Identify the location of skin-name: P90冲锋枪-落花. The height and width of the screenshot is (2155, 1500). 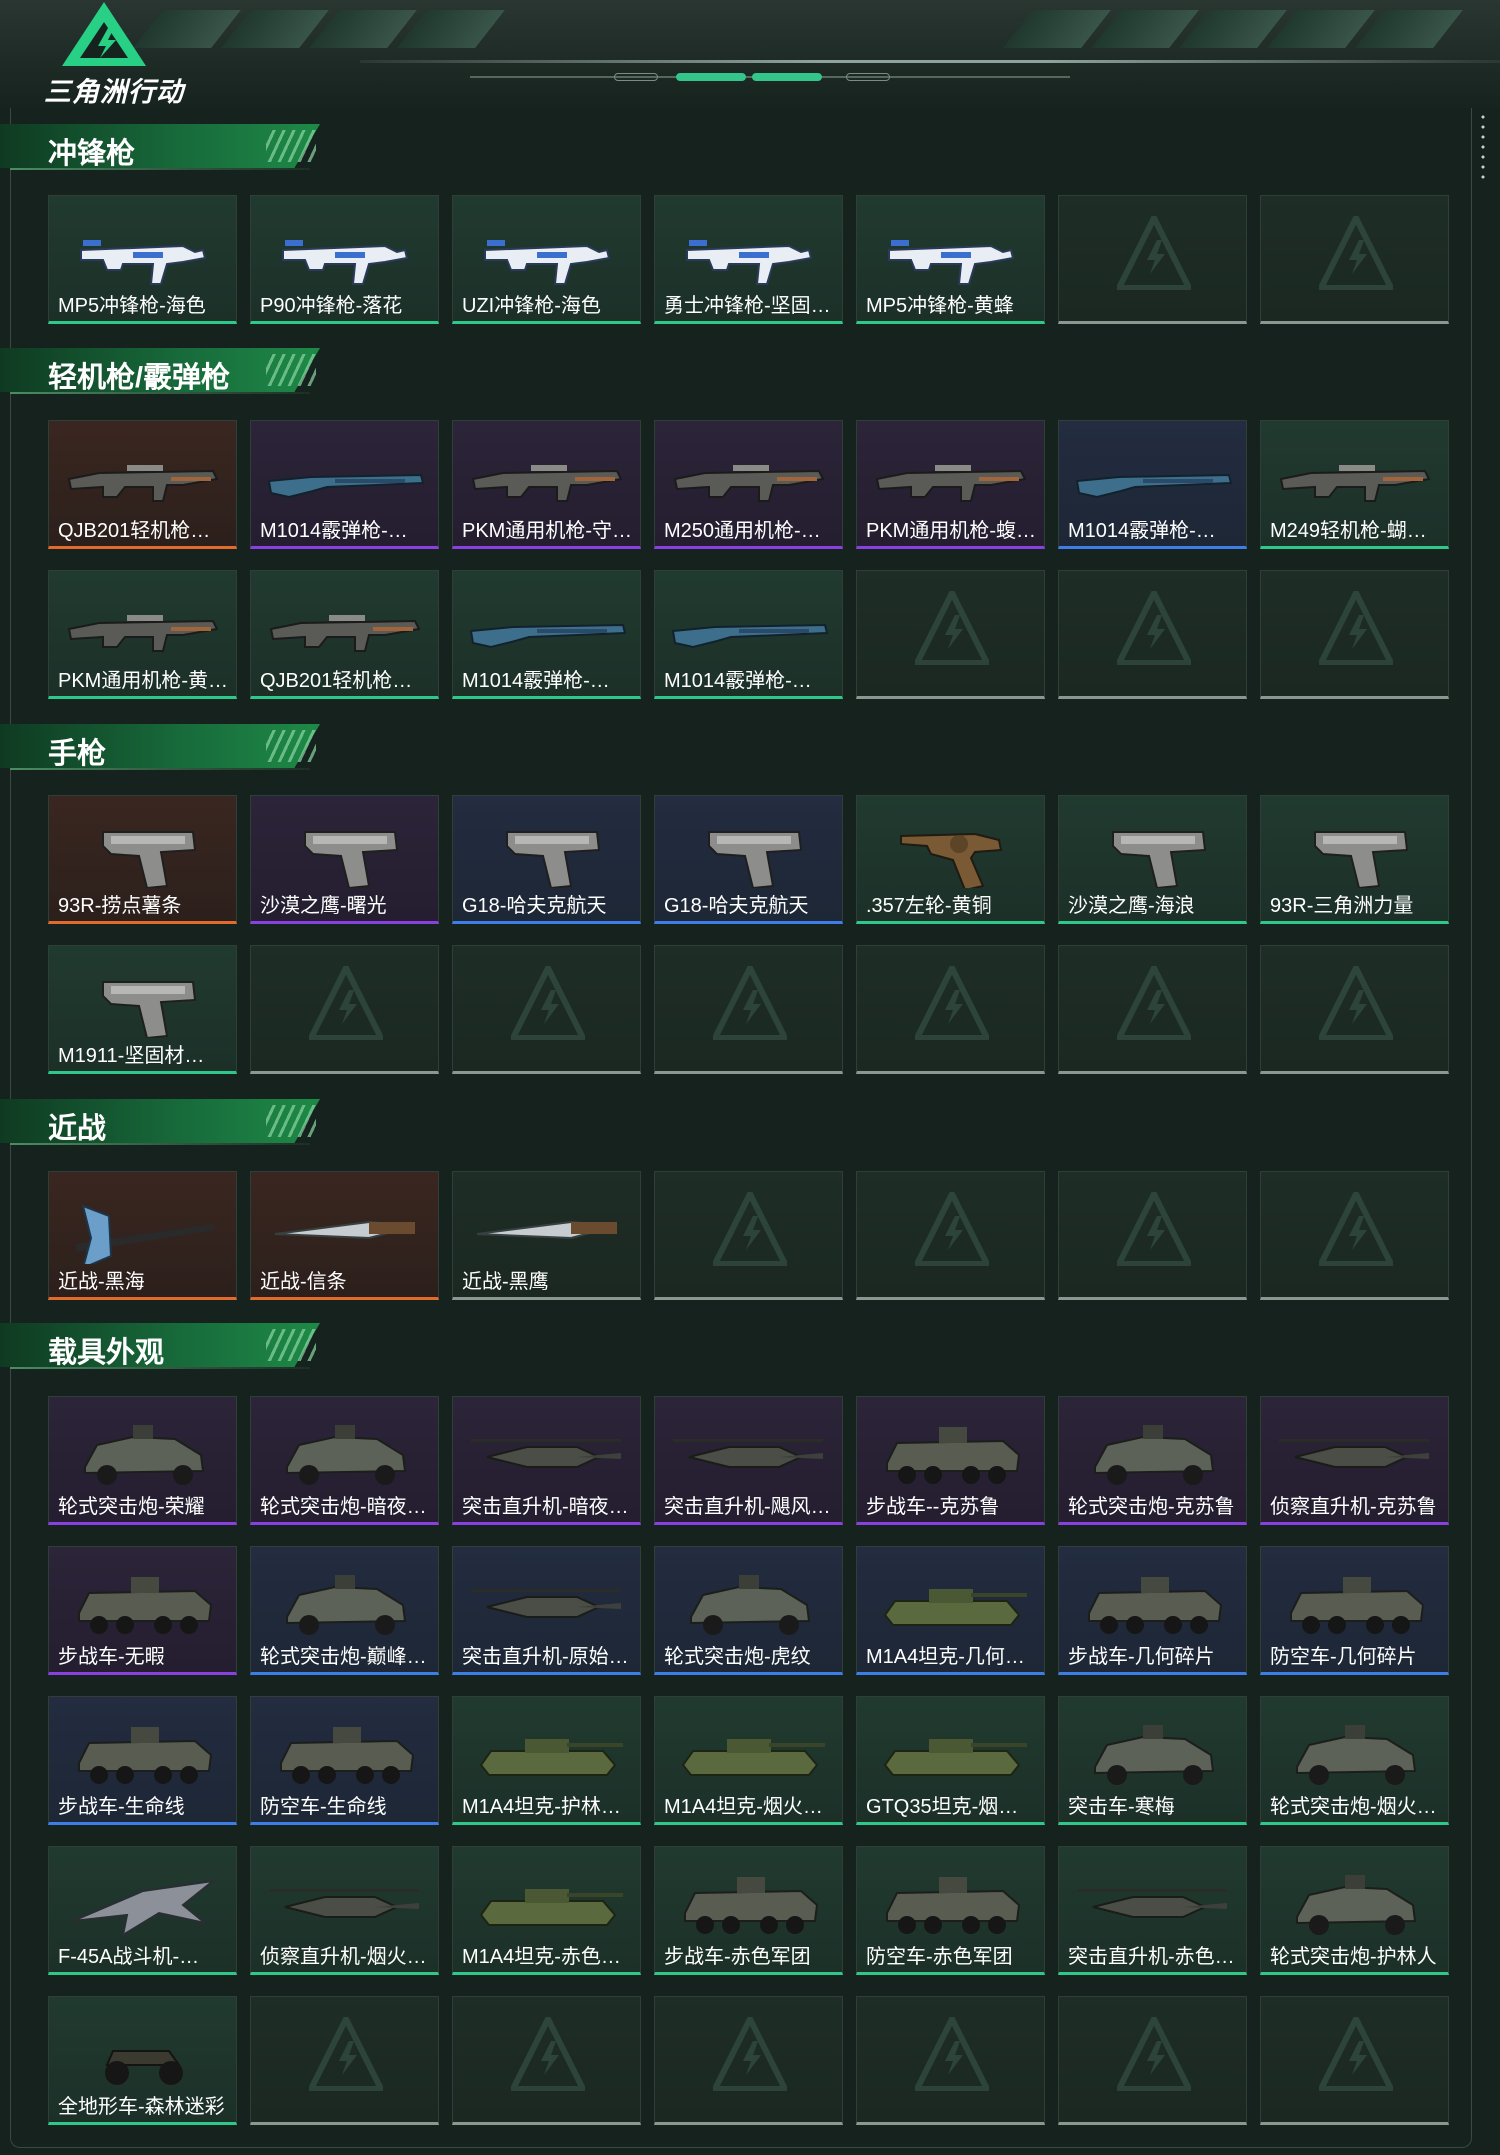
(331, 306).